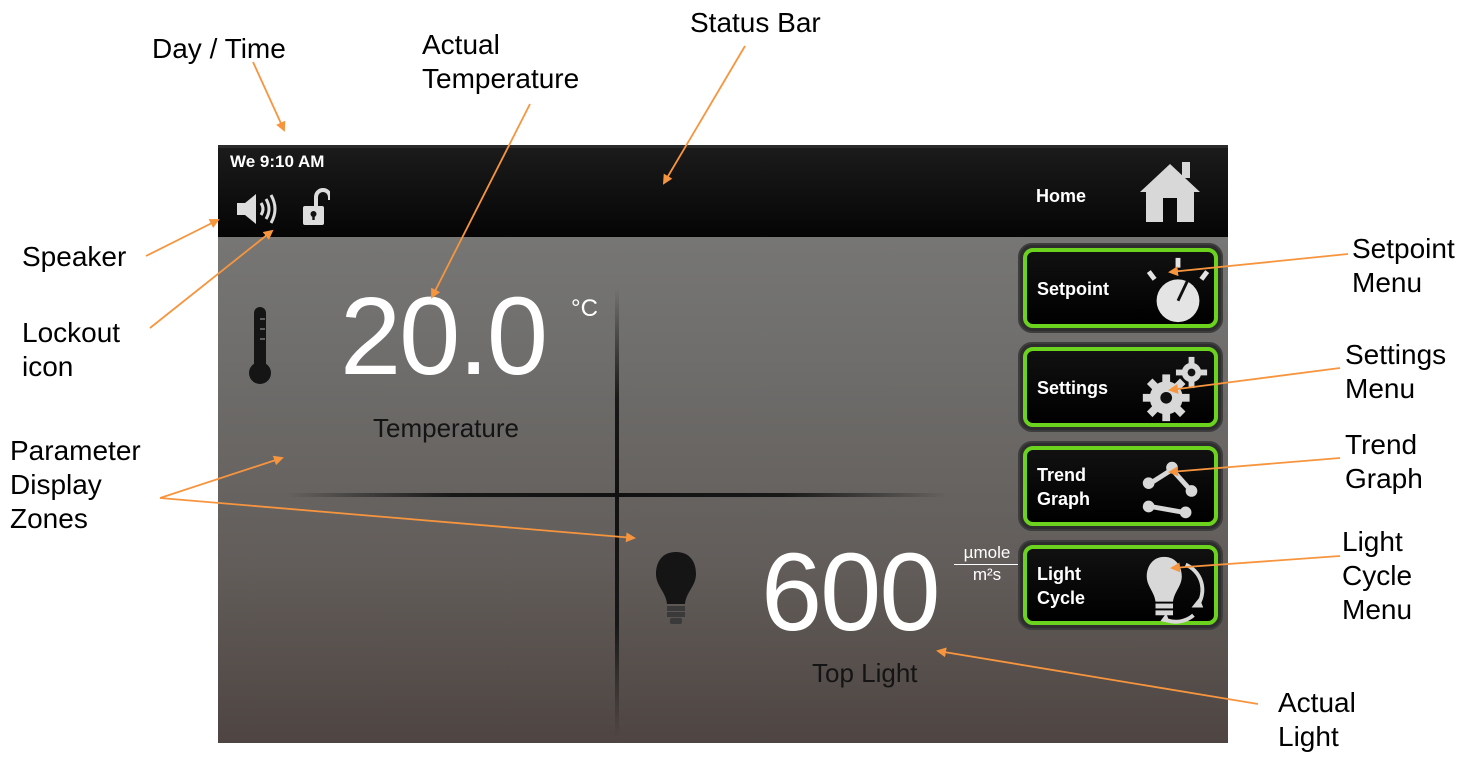 Image resolution: width=1477 pixels, height=761 pixels. What do you see at coordinates (987, 554) in the screenshot?
I see `light-unit-numerator: µmole` at bounding box center [987, 554].